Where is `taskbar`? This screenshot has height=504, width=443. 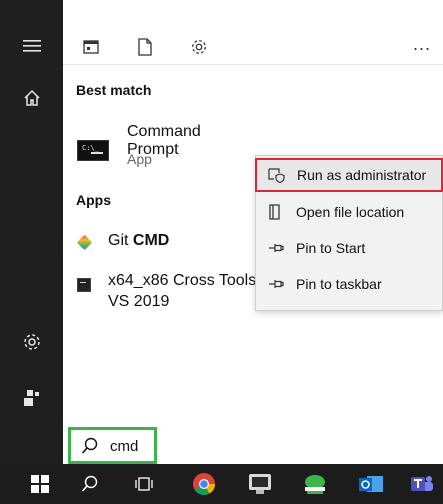
taskbar is located at coordinates (221, 484).